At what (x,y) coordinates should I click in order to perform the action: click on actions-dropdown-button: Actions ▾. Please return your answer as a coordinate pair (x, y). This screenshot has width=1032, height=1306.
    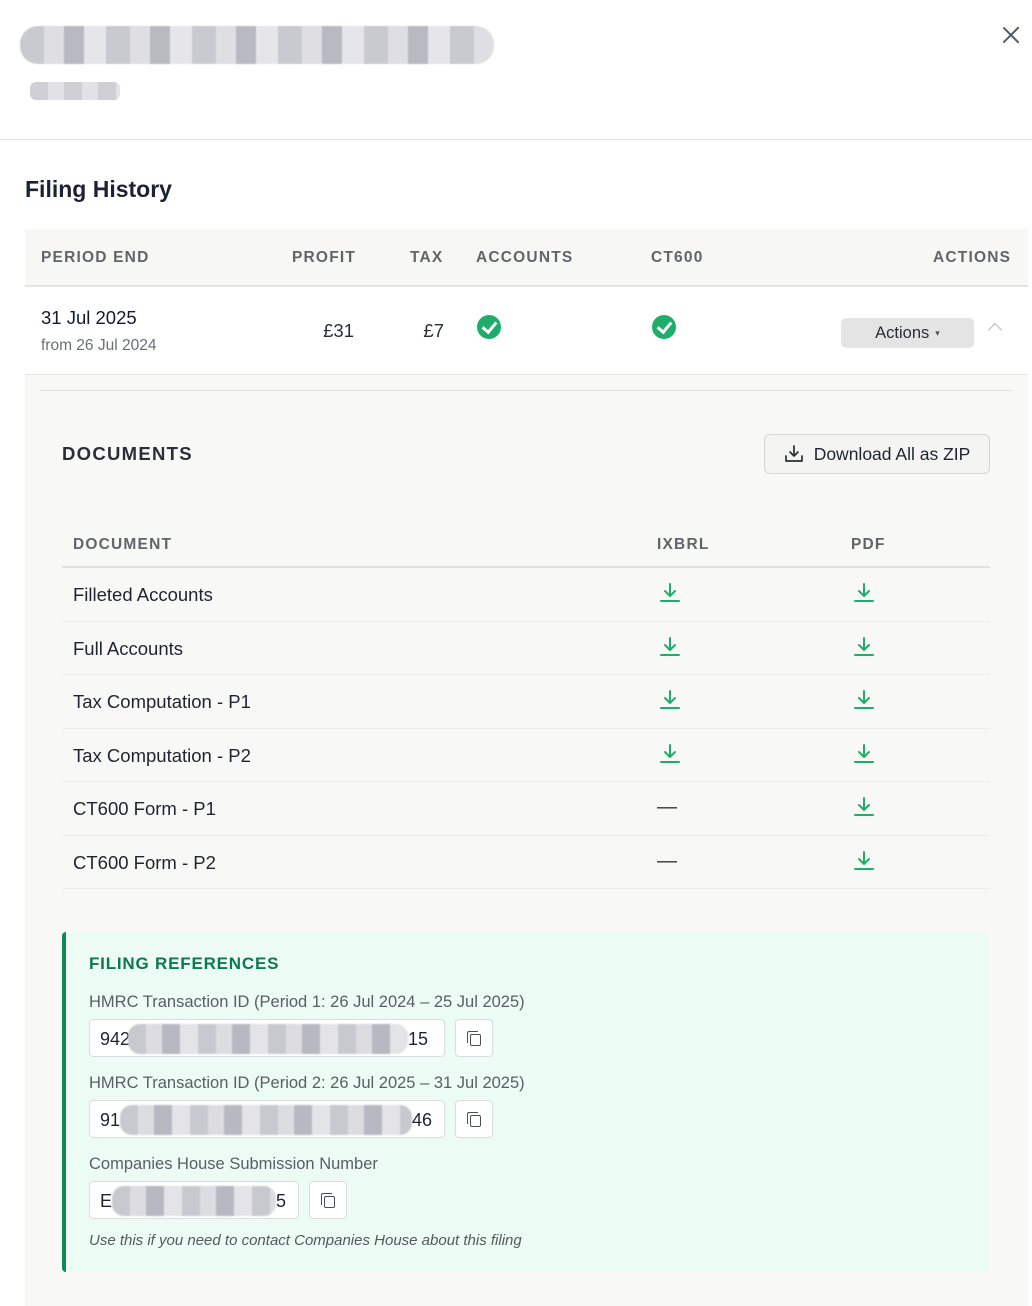
    Looking at the image, I should click on (907, 333).